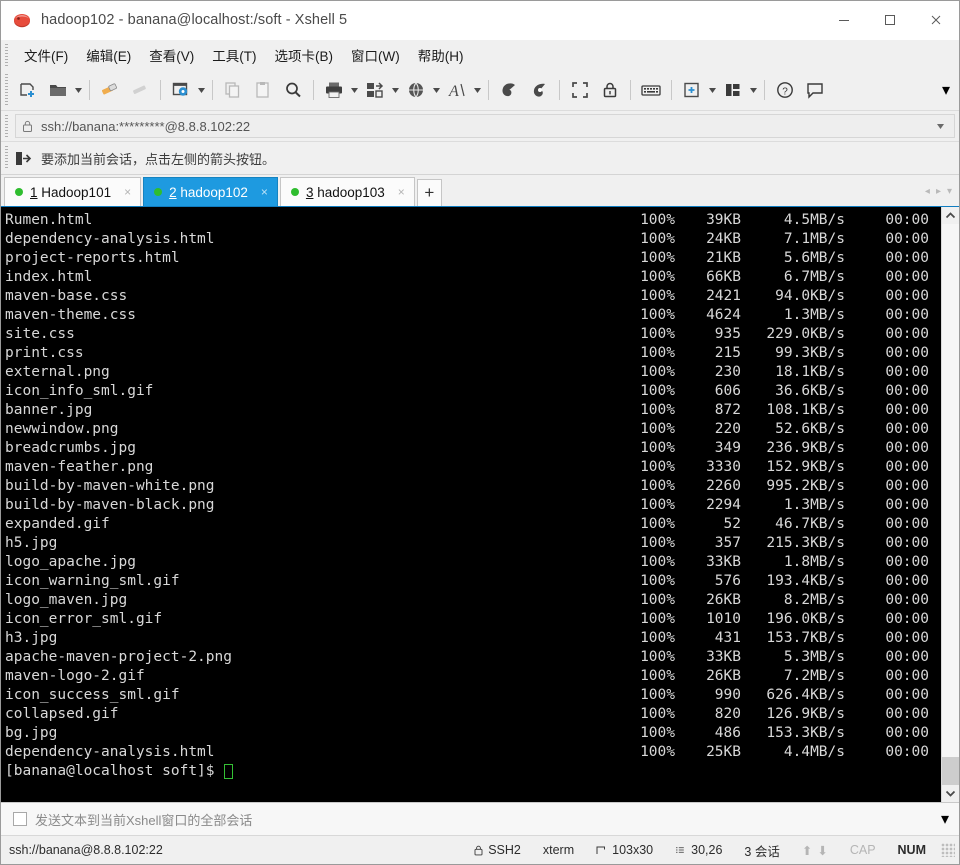  What do you see at coordinates (948, 850) in the screenshot?
I see `resize-grip` at bounding box center [948, 850].